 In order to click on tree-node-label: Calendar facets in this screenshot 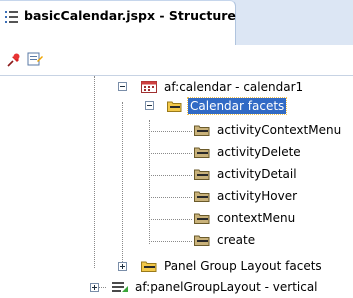, I will do `click(237, 106)`.